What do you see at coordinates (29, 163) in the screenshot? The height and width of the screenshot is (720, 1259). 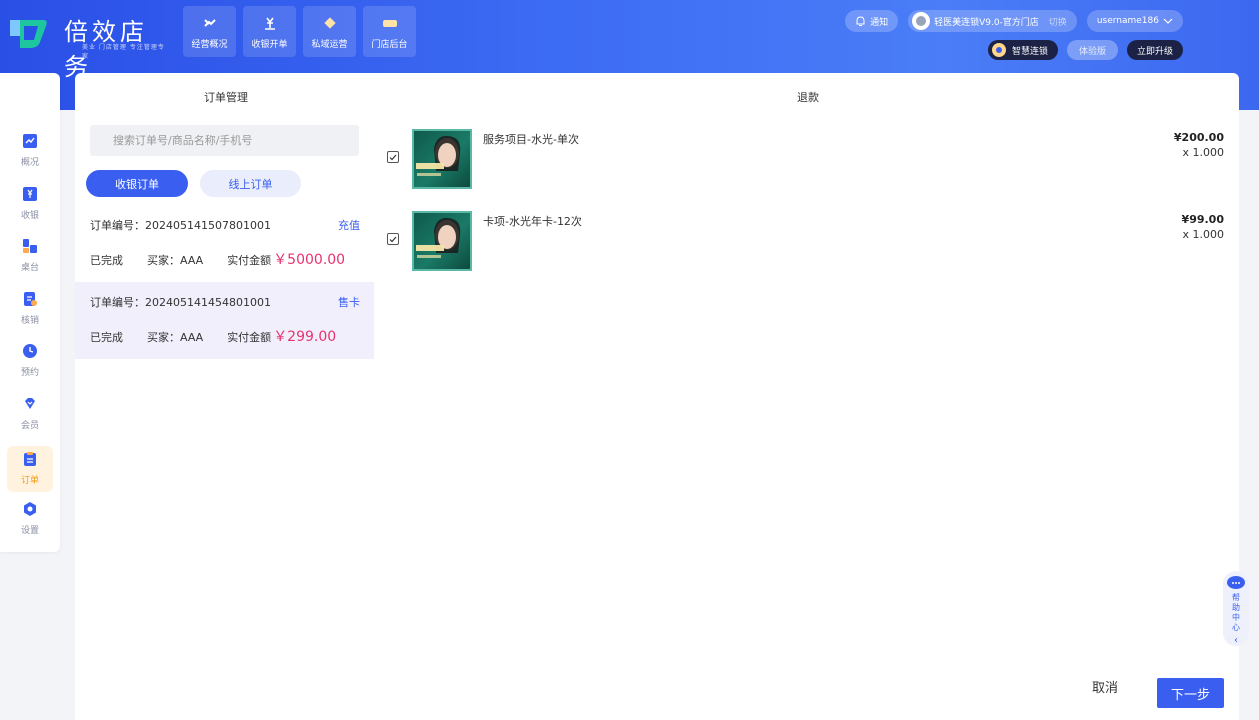 I see `sidebar-item-label: 概况` at bounding box center [29, 163].